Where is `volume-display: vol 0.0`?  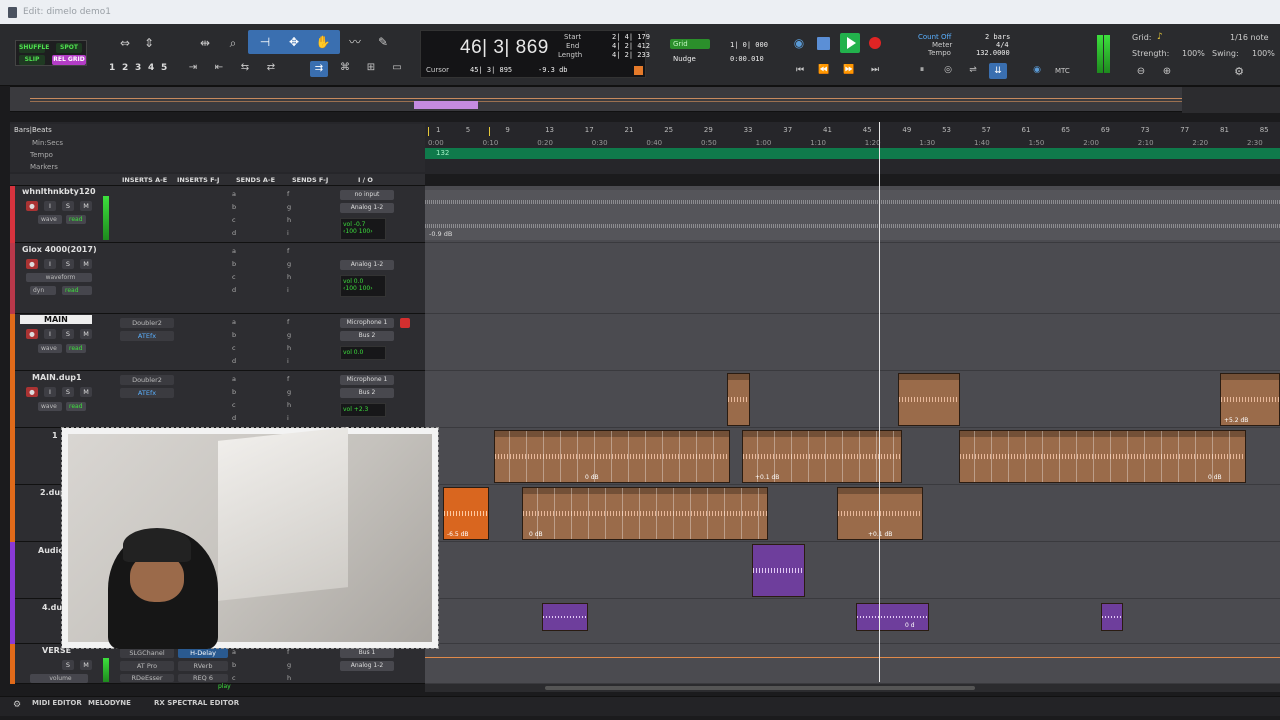
volume-display: vol 0.0 is located at coordinates (363, 353).